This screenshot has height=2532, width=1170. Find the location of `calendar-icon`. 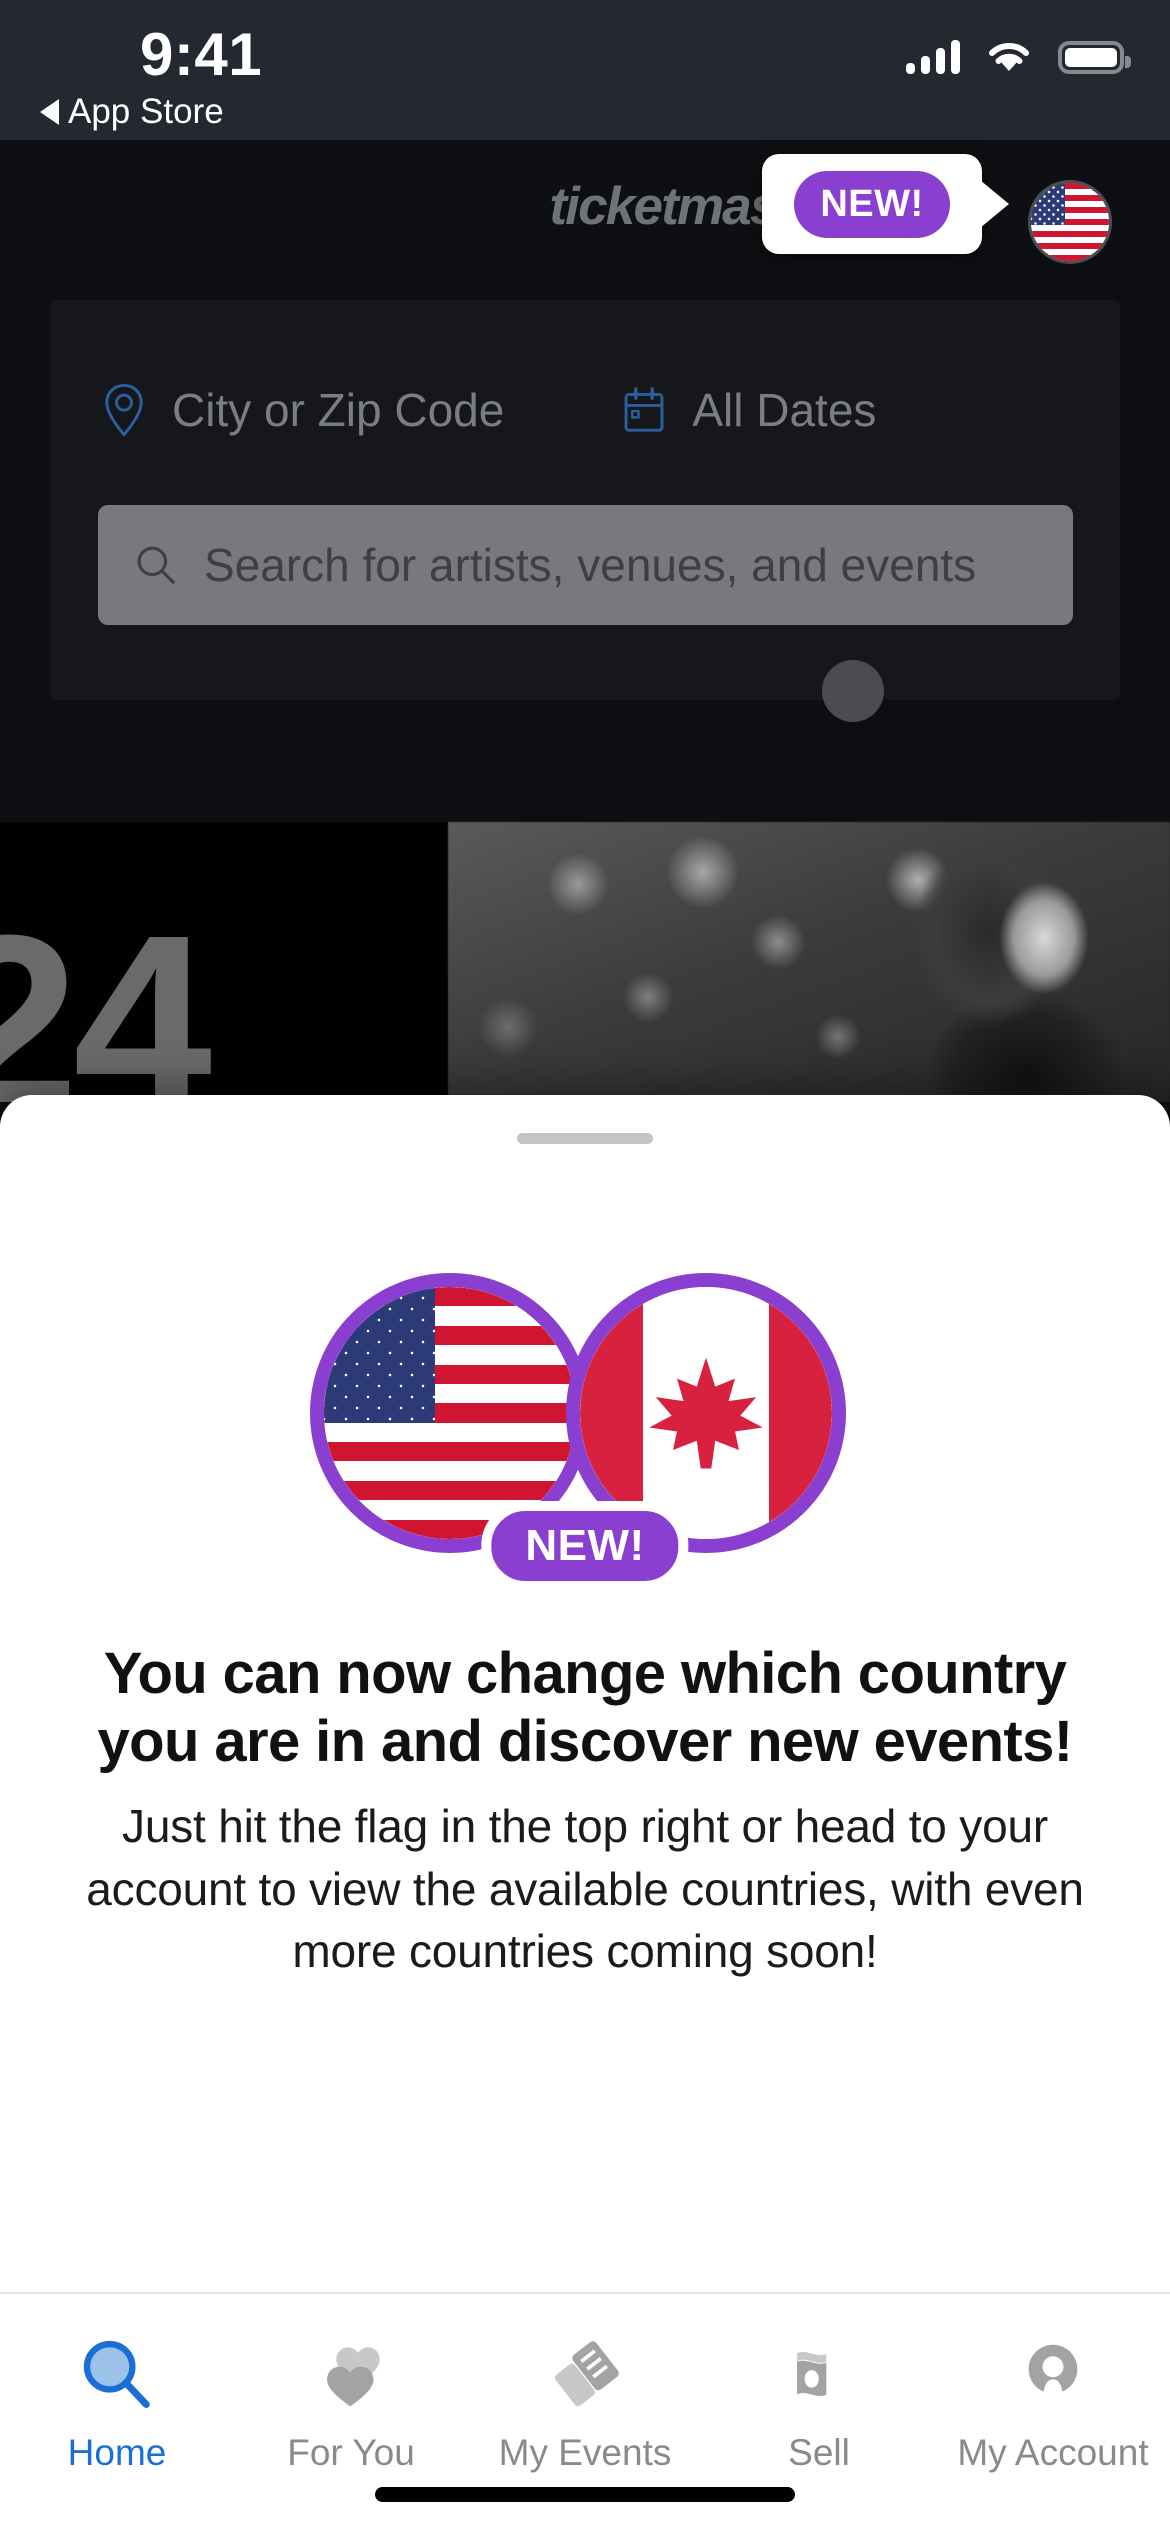

calendar-icon is located at coordinates (644, 409).